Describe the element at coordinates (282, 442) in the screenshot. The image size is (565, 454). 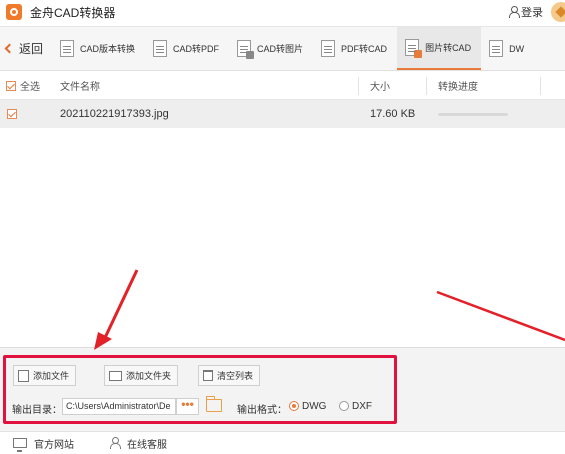
I see `footer-bar: 官方网站 在线客服` at that location.